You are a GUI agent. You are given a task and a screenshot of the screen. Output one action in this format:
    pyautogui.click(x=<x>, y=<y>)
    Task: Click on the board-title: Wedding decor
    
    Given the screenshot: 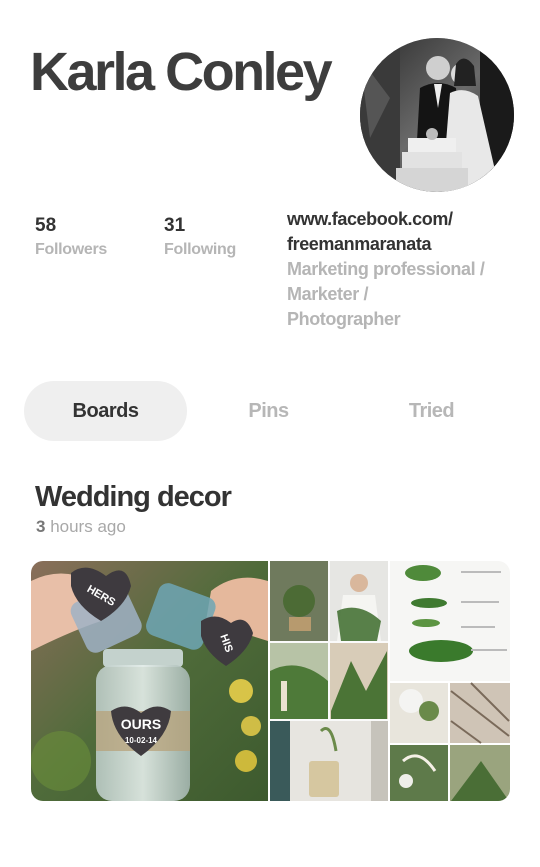 What is the action you would take?
    pyautogui.click(x=133, y=497)
    